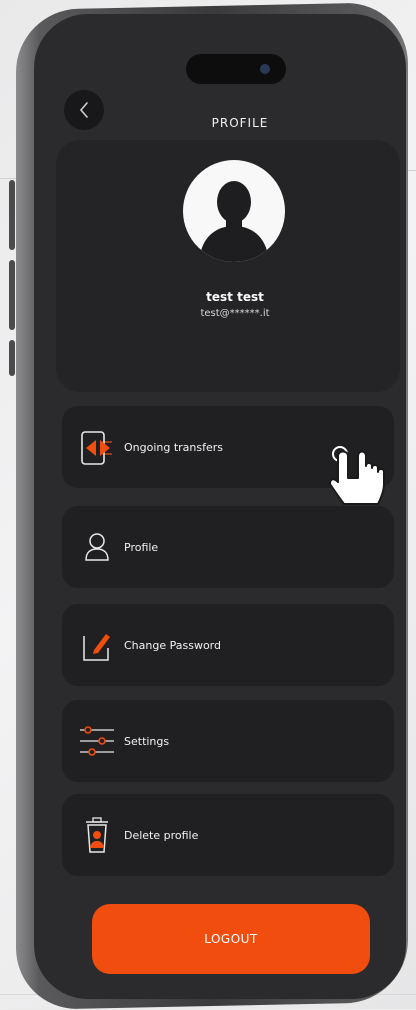 This screenshot has width=416, height=1010. Describe the element at coordinates (141, 547) in the screenshot. I see `menu-item-label: Profile` at that location.